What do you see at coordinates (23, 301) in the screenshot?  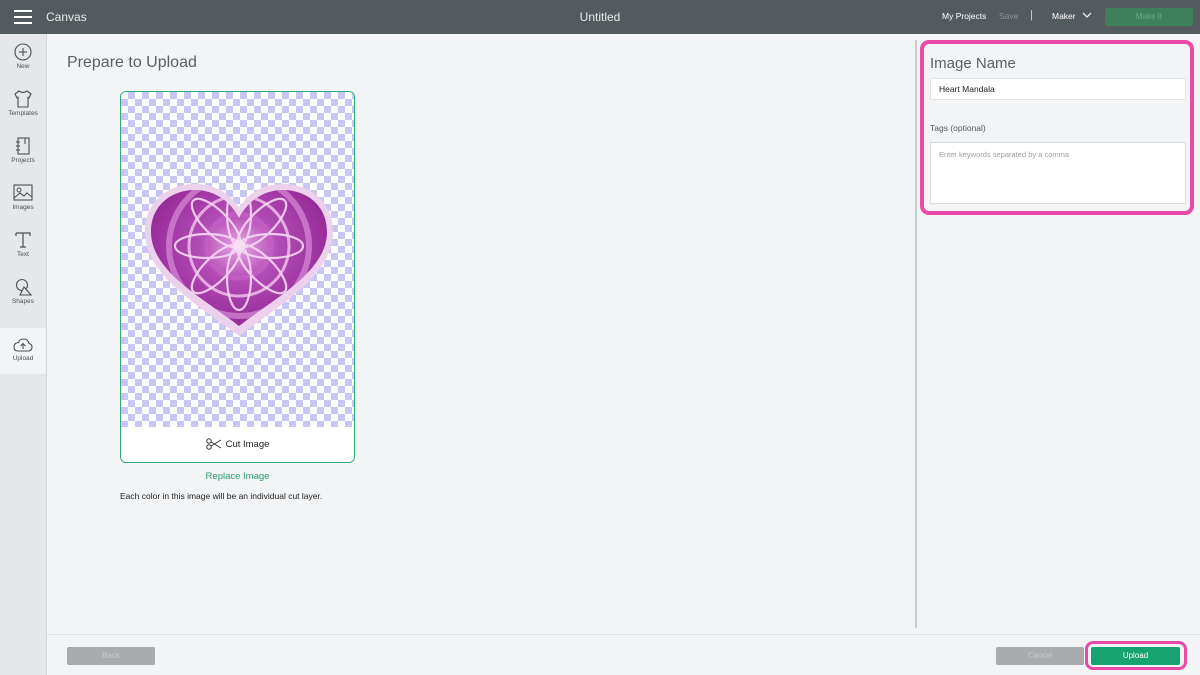 I see `sidebar-item-label: Shapes` at bounding box center [23, 301].